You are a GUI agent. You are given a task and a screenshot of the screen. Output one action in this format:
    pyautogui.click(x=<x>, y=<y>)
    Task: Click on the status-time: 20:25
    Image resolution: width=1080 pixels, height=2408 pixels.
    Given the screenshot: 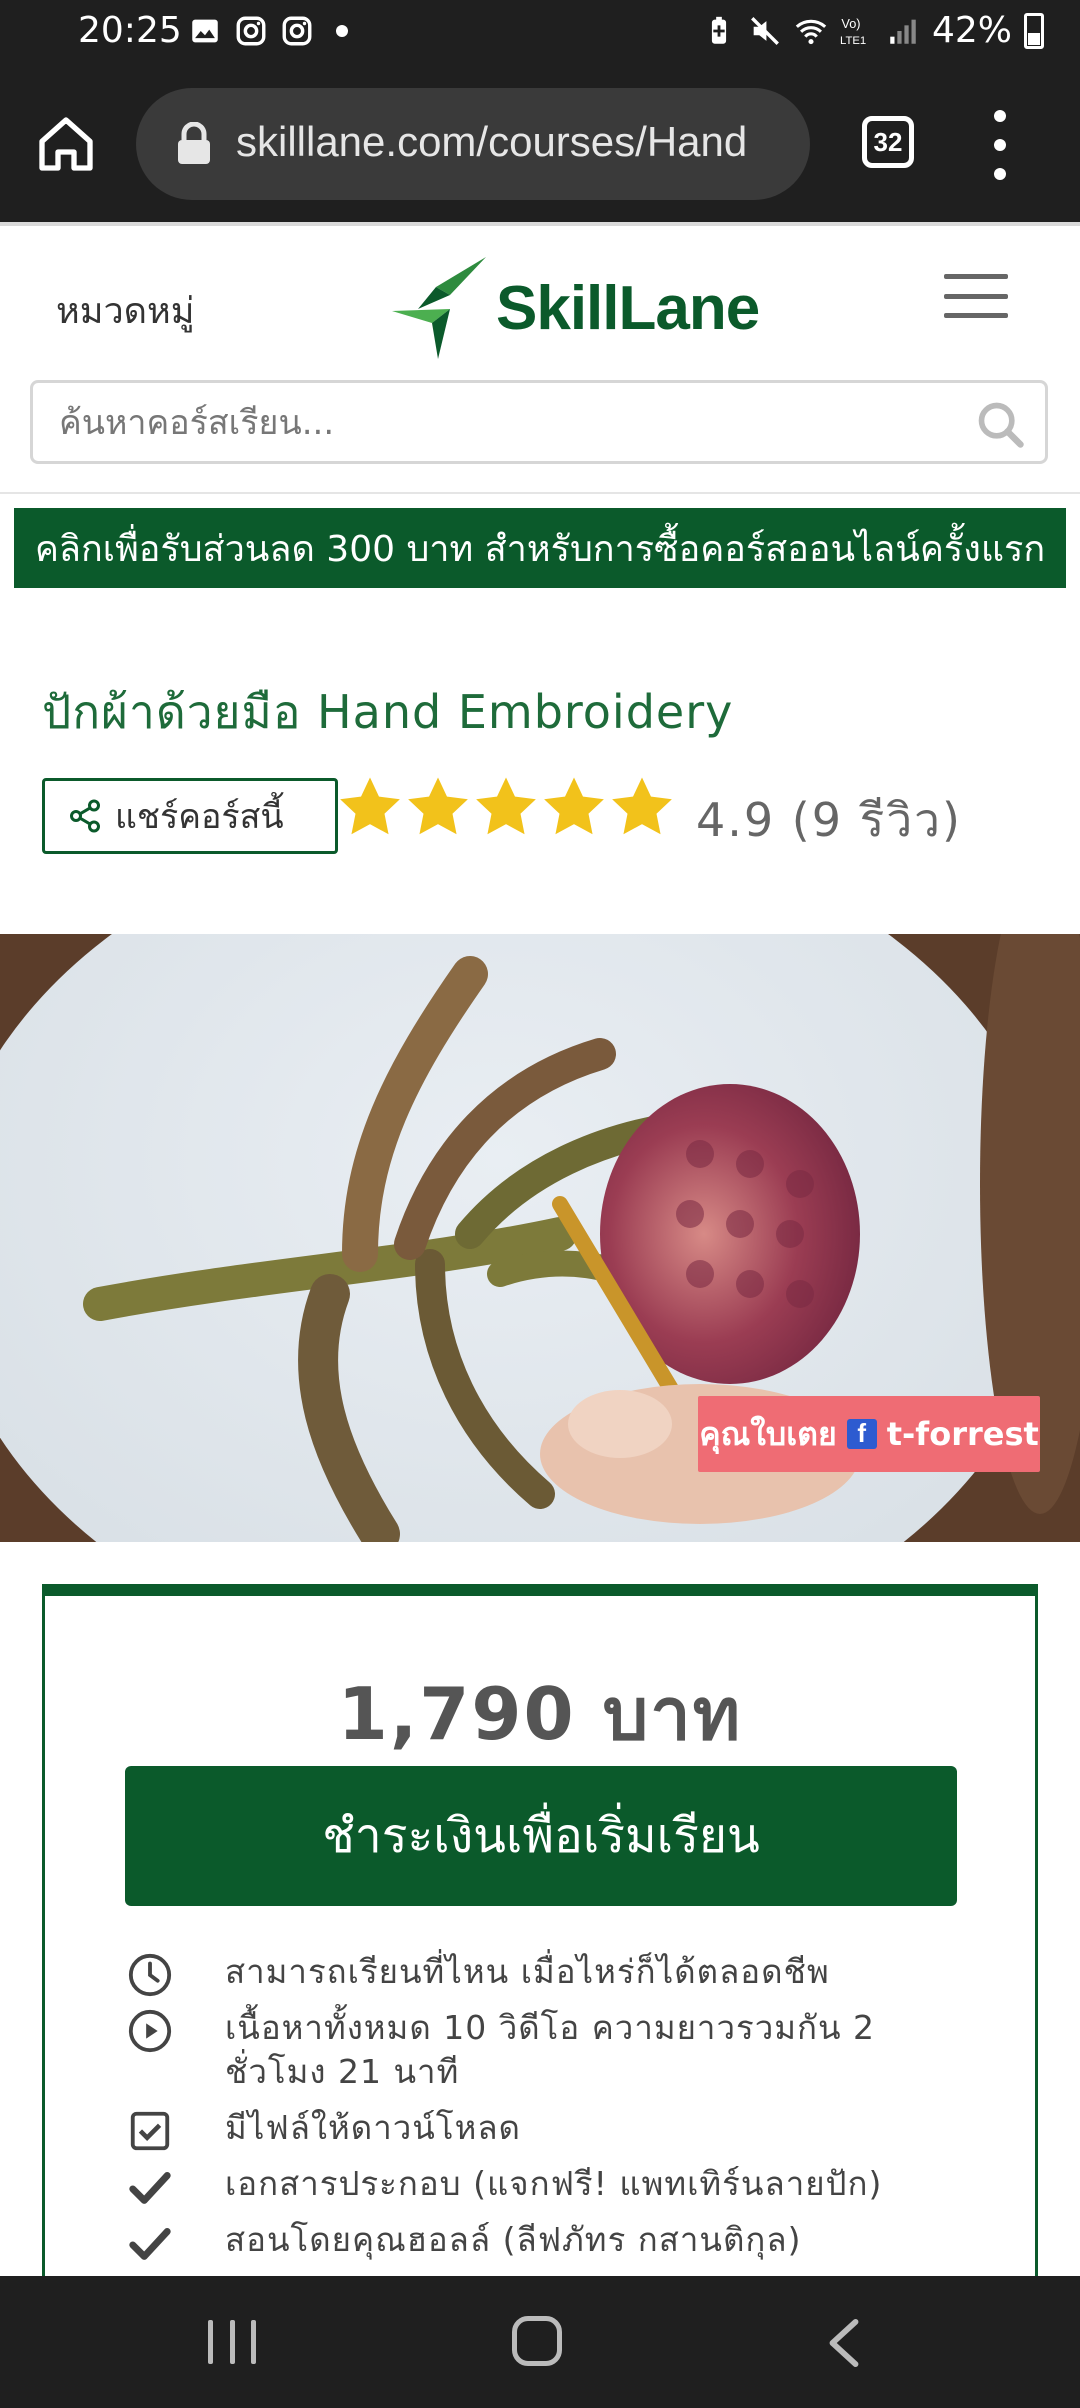 What is the action you would take?
    pyautogui.click(x=130, y=30)
    